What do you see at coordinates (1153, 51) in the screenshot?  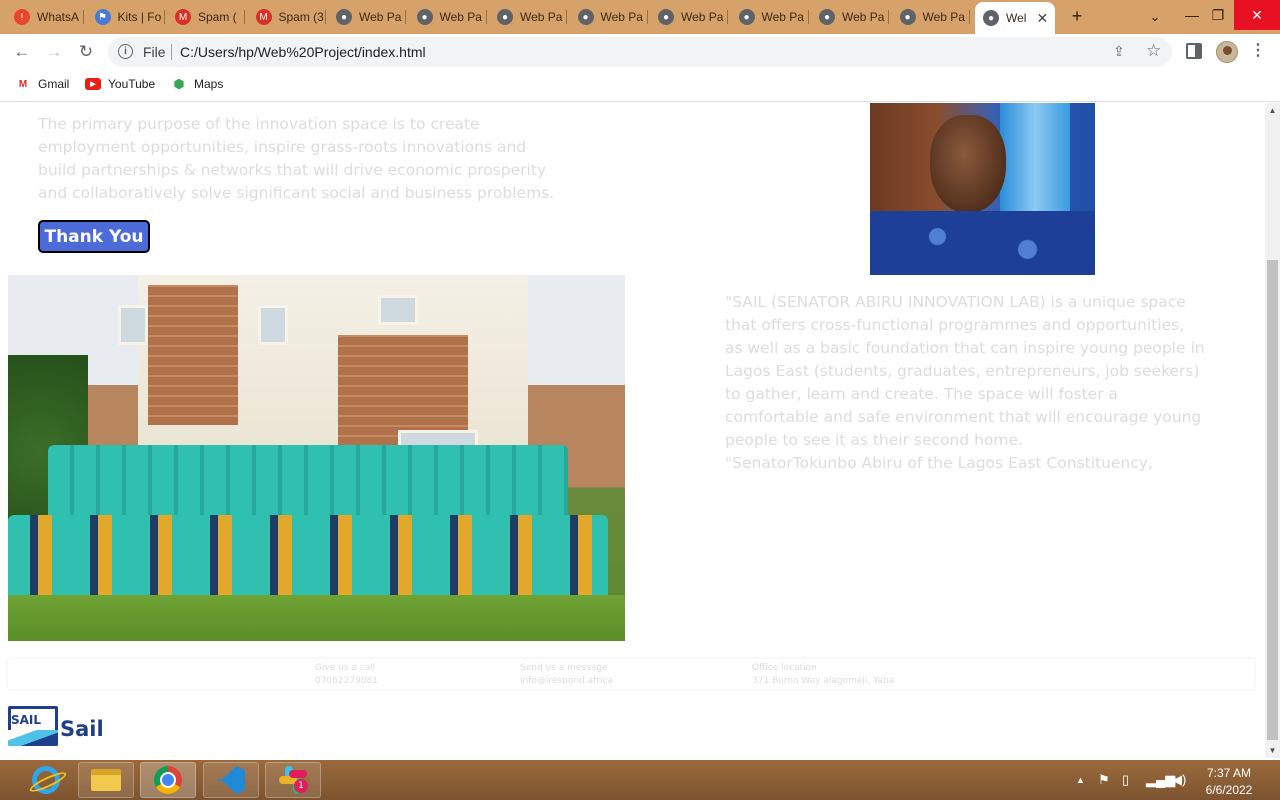 I see `bookmark-star-icon: ☆` at bounding box center [1153, 51].